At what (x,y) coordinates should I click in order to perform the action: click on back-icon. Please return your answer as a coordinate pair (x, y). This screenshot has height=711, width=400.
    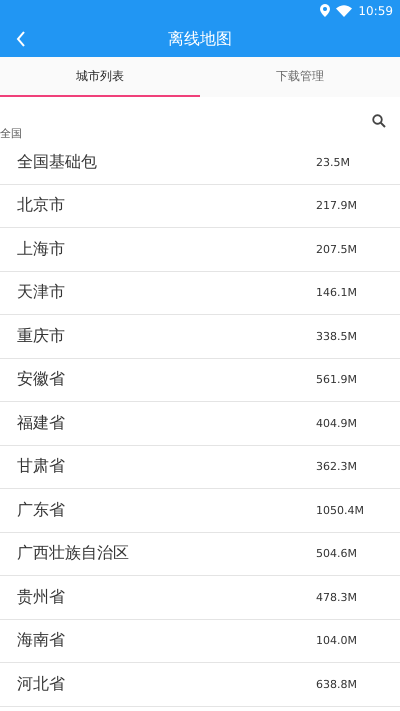
    Looking at the image, I should click on (21, 39).